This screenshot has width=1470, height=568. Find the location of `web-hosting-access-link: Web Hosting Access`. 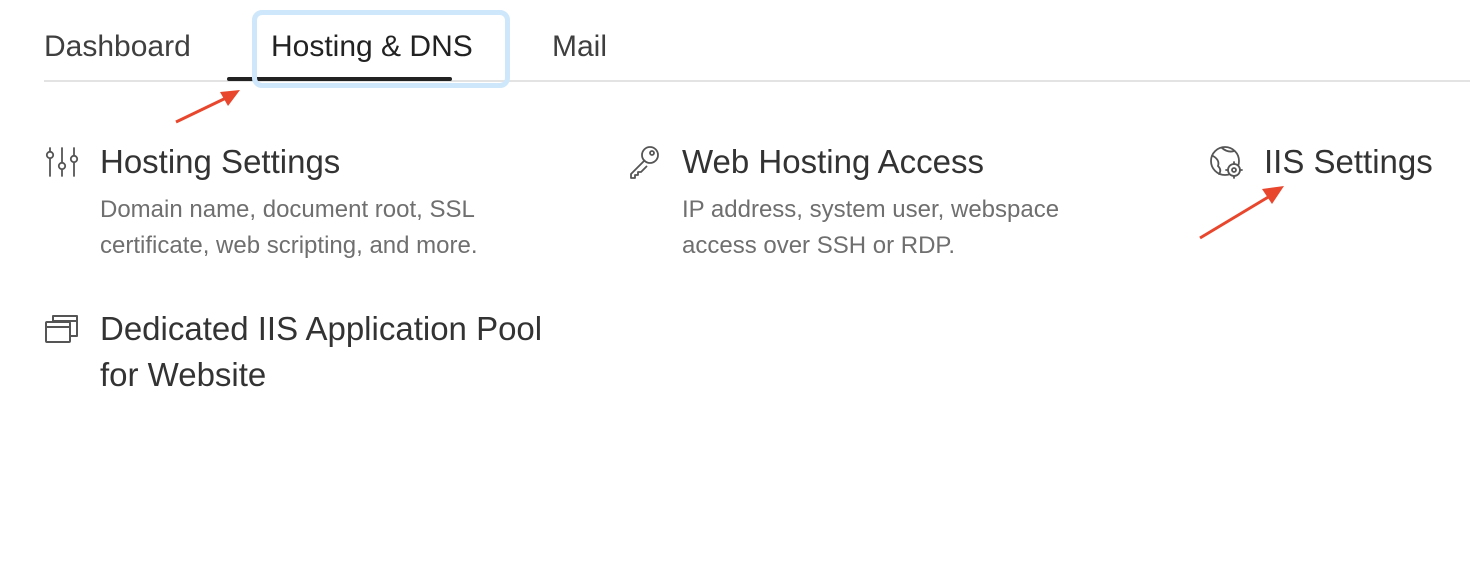

web-hosting-access-link: Web Hosting Access is located at coordinates (833, 162).